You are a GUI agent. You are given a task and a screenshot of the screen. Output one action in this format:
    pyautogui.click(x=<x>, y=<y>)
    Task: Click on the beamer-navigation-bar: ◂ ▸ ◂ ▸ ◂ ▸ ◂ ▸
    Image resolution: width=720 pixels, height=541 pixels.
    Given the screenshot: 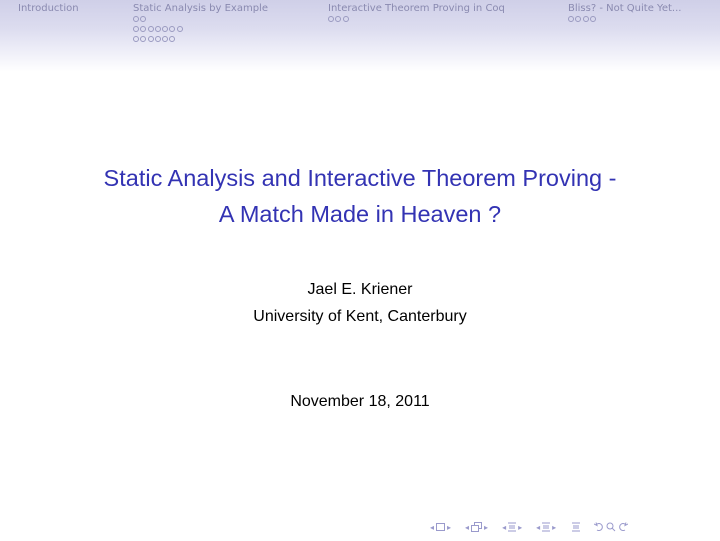 What is the action you would take?
    pyautogui.click(x=528, y=527)
    